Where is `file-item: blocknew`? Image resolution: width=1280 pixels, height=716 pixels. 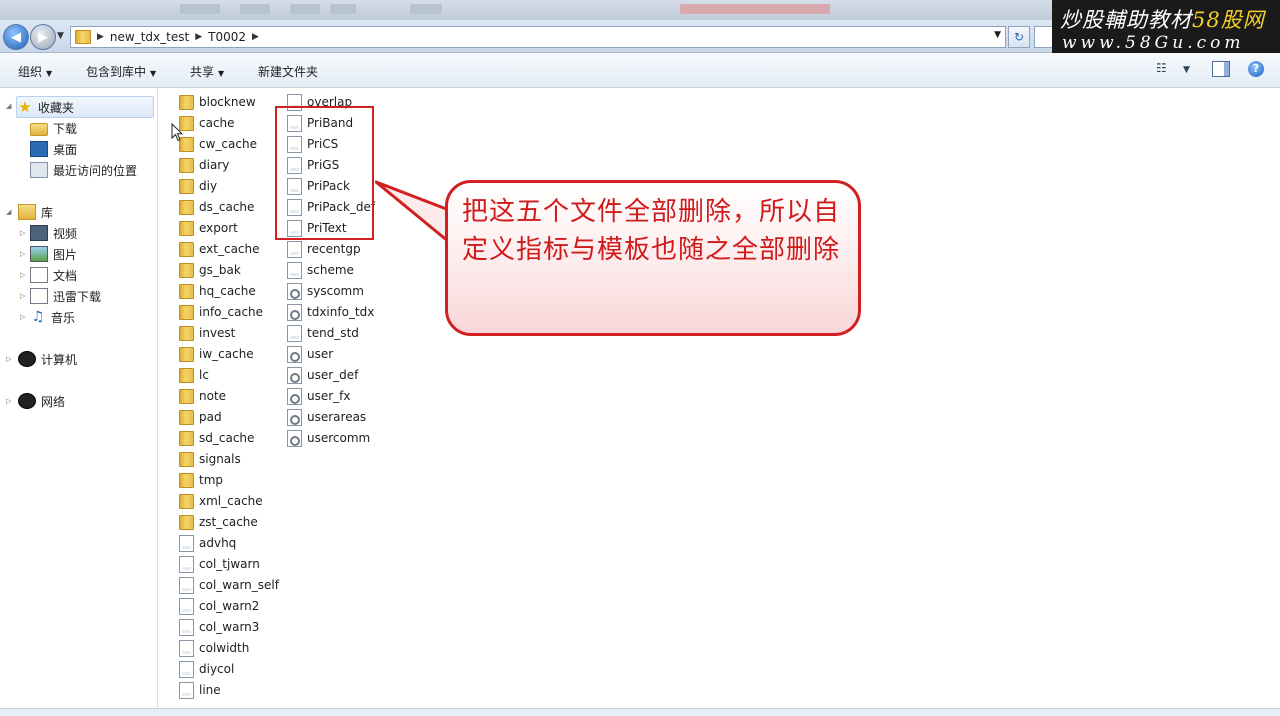
file-item: blocknew is located at coordinates (217, 102).